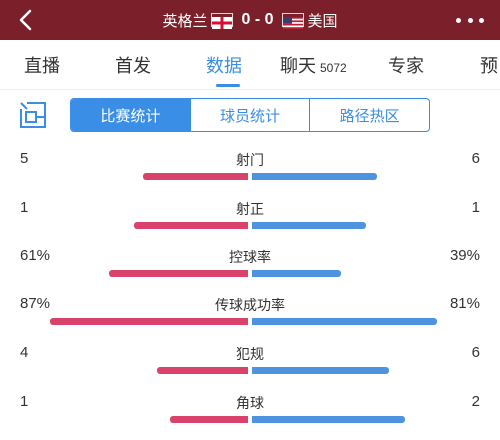 This screenshot has height=440, width=500. I want to click on stat-row: 1 角球 2, so click(250, 413).